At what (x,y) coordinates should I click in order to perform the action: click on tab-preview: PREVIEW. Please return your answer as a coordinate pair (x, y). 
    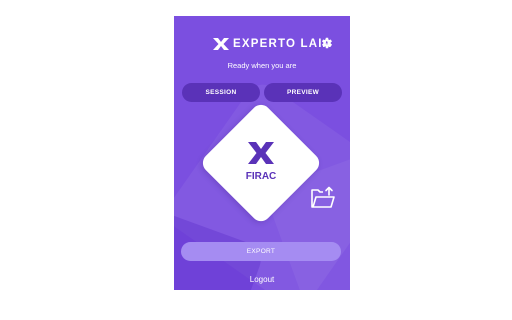
    Looking at the image, I should click on (303, 92).